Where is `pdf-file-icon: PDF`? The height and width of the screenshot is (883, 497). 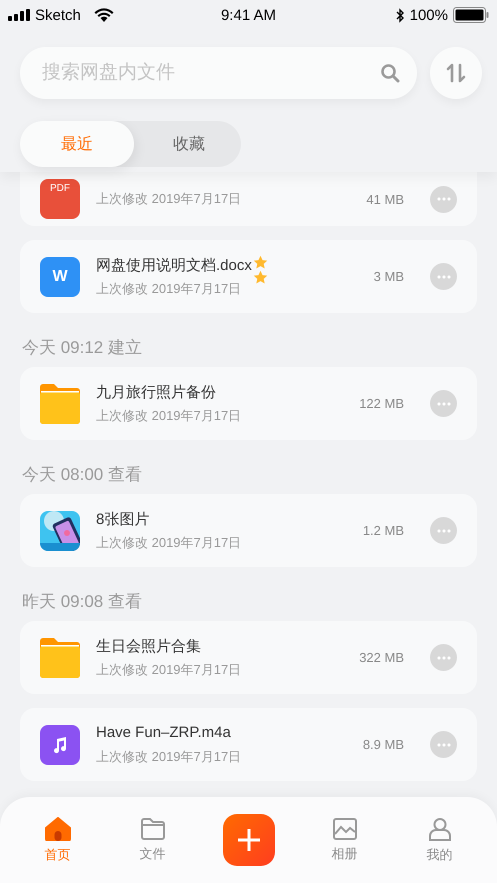 pdf-file-icon: PDF is located at coordinates (60, 199).